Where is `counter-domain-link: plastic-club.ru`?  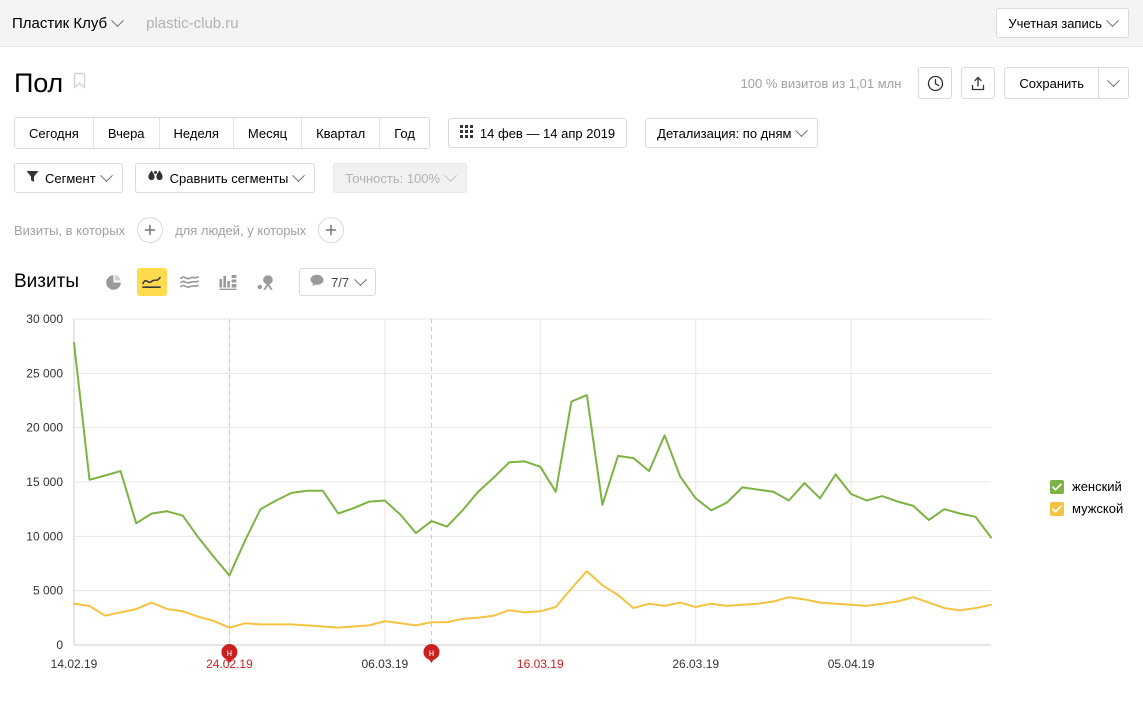 counter-domain-link: plastic-club.ru is located at coordinates (192, 23).